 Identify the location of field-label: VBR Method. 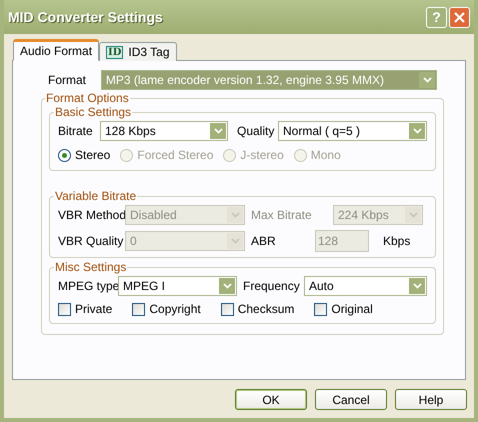
(91, 215).